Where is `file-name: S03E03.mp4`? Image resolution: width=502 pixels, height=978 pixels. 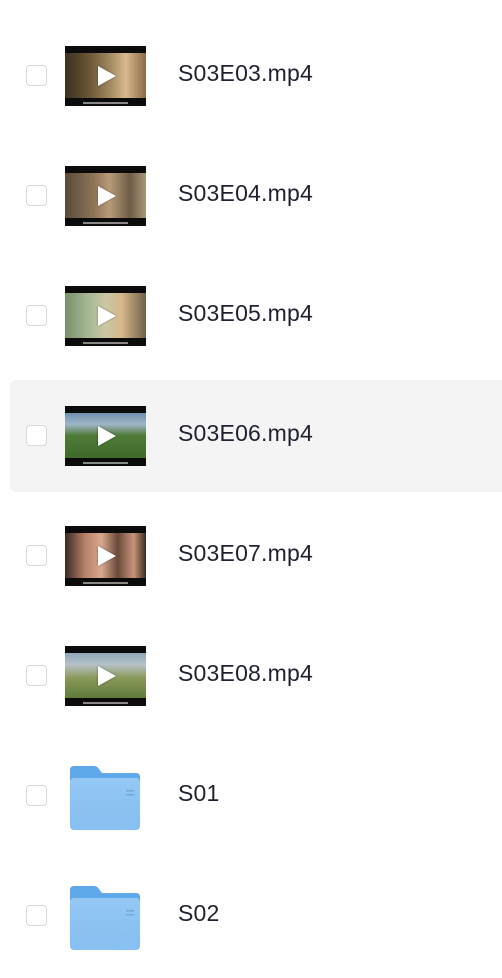 file-name: S03E03.mp4 is located at coordinates (245, 73).